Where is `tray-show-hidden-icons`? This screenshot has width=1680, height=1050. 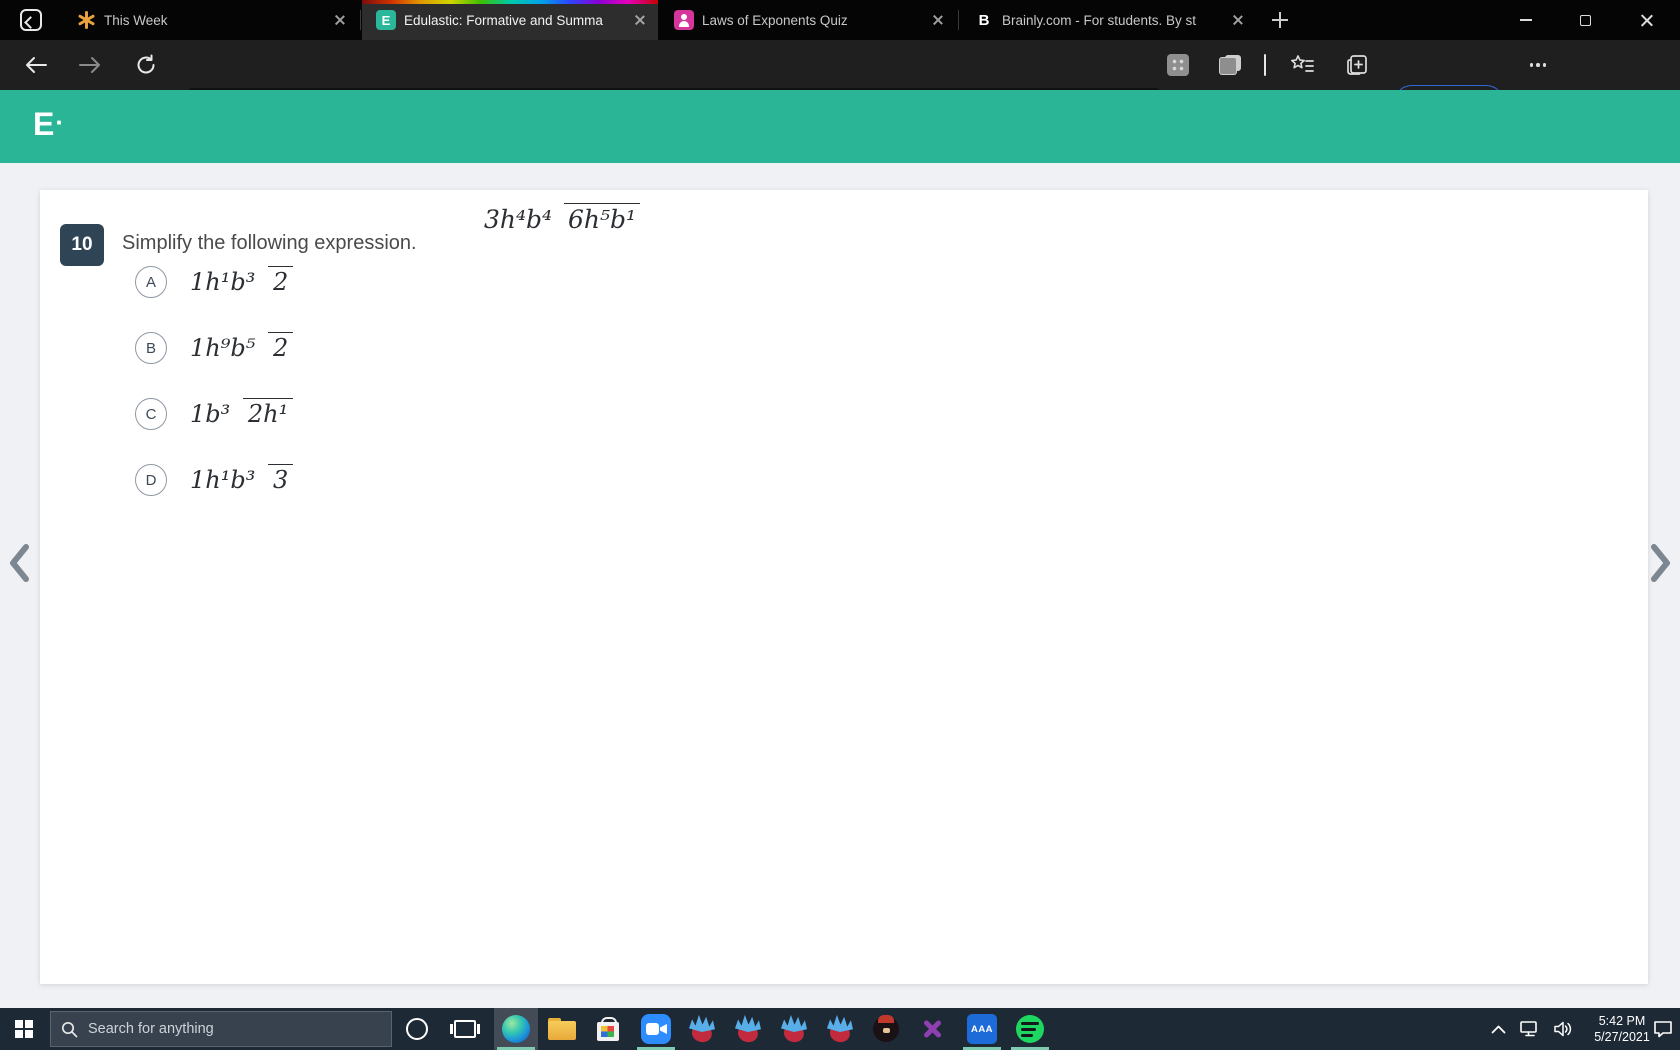
tray-show-hidden-icons is located at coordinates (1498, 1029).